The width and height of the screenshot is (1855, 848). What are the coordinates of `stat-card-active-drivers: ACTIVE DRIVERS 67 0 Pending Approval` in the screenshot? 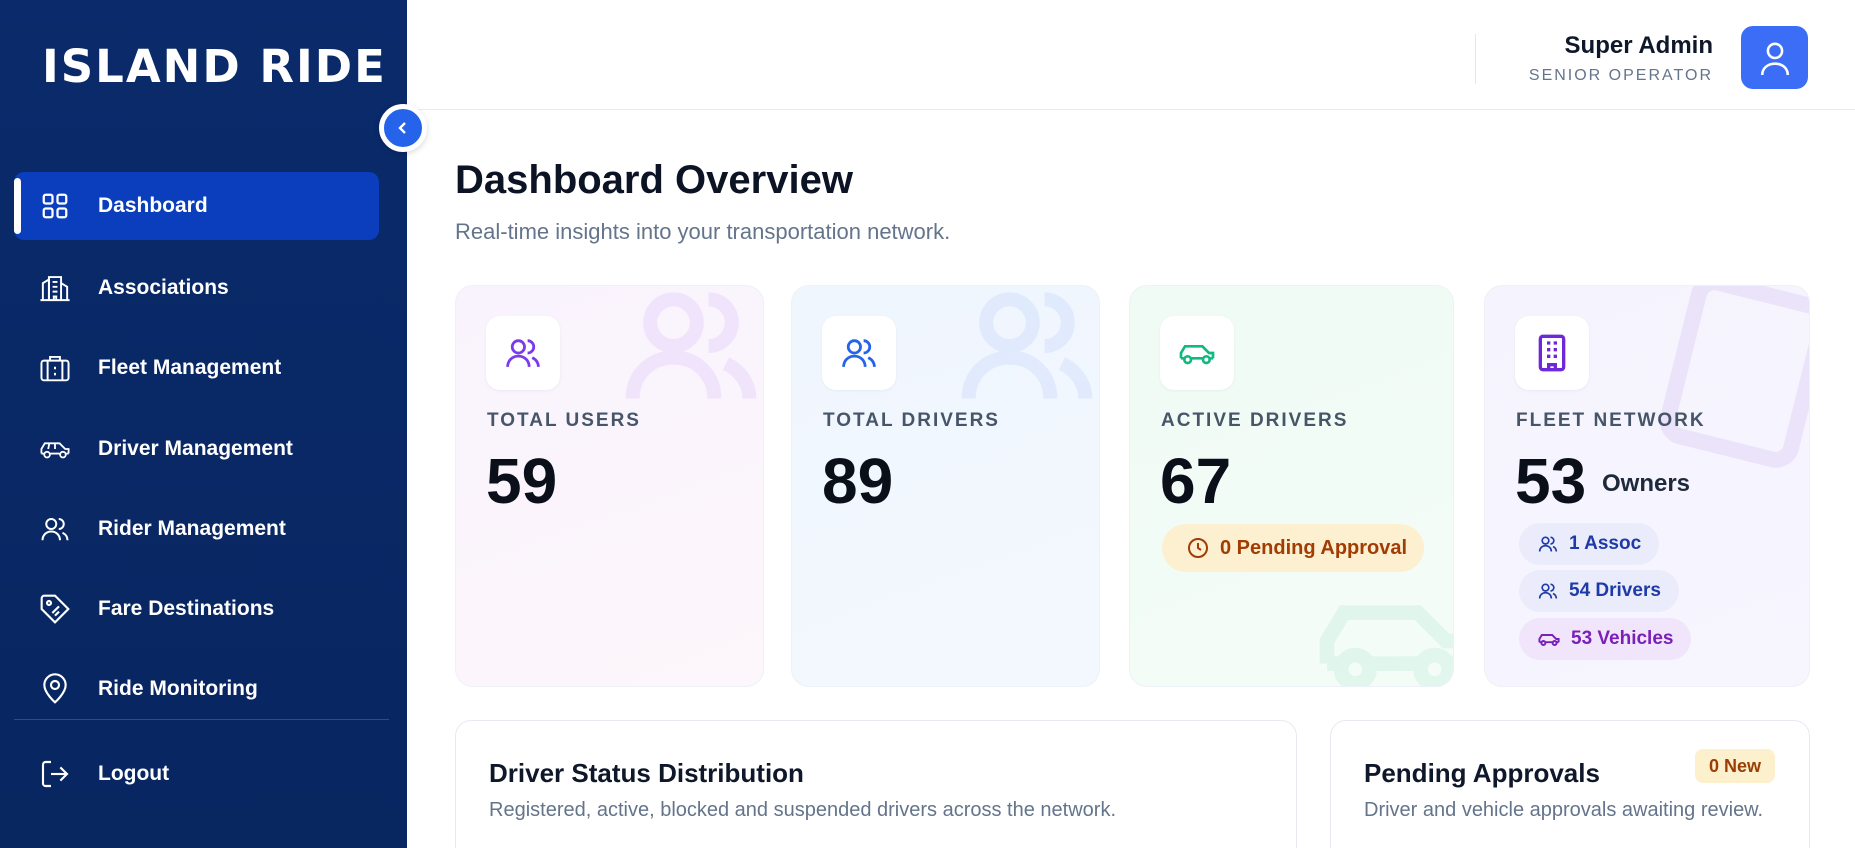 It's located at (1291, 486).